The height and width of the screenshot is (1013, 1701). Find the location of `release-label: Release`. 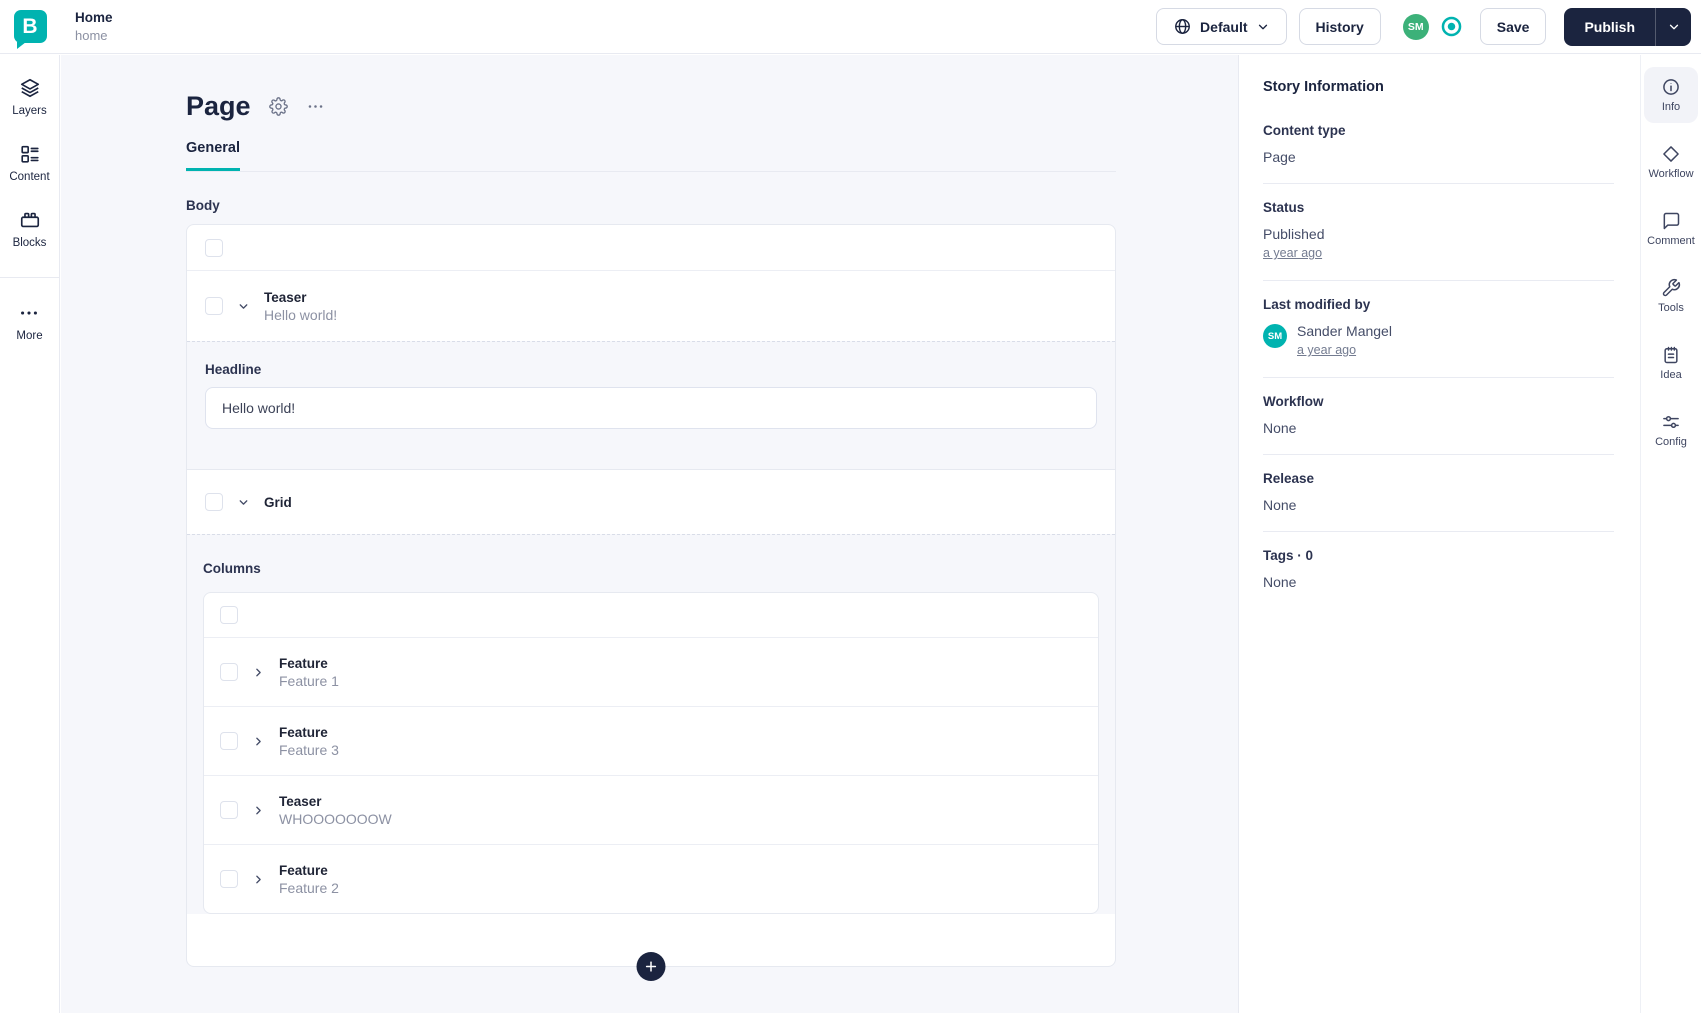

release-label: Release is located at coordinates (1289, 478).